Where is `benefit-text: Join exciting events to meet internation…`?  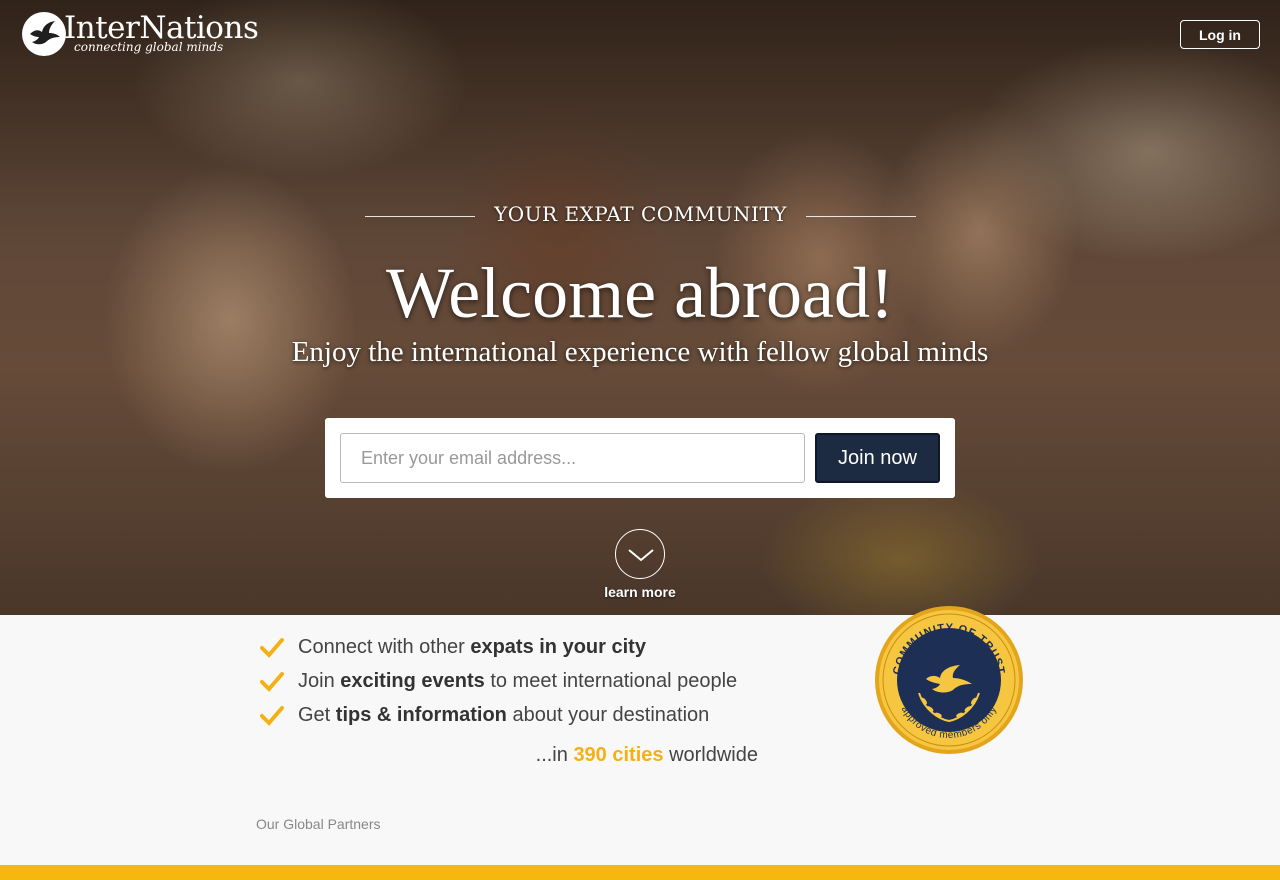
benefit-text: Join exciting events to meet internation… is located at coordinates (518, 681).